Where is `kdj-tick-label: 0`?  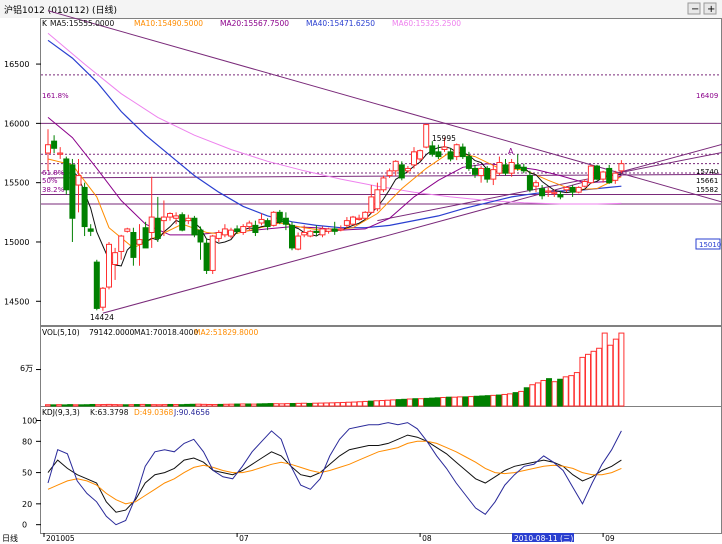
kdj-tick-label: 0 is located at coordinates (24, 525).